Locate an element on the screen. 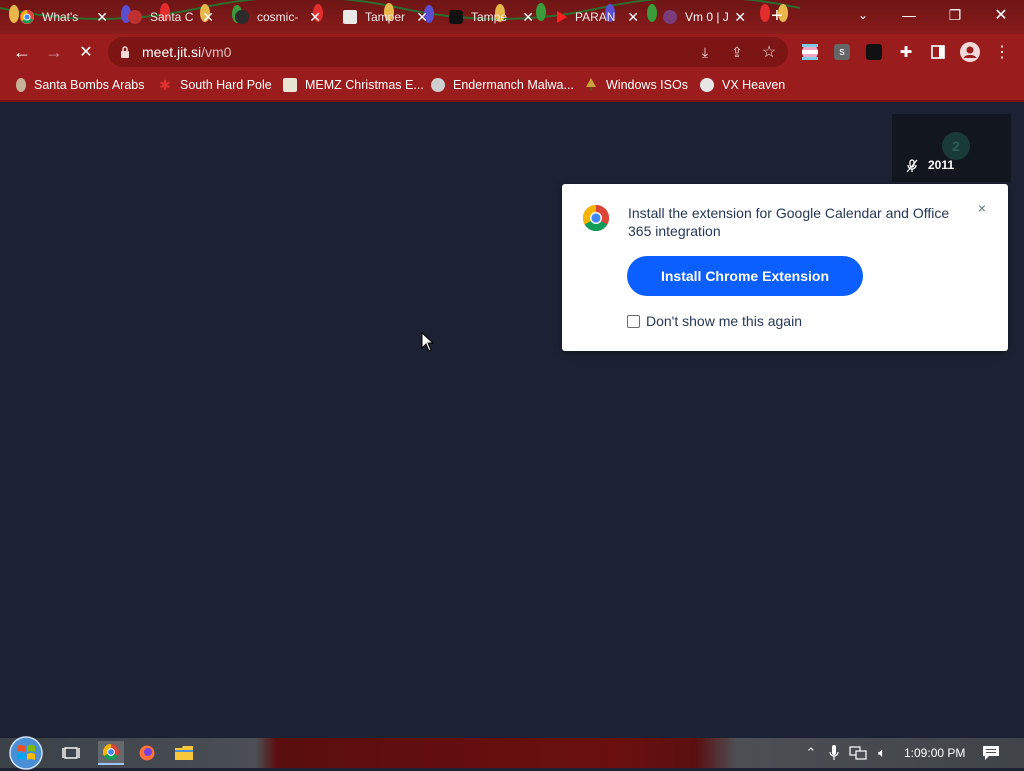 This screenshot has width=1024, height=771. tab-title: Tamper is located at coordinates (385, 17).